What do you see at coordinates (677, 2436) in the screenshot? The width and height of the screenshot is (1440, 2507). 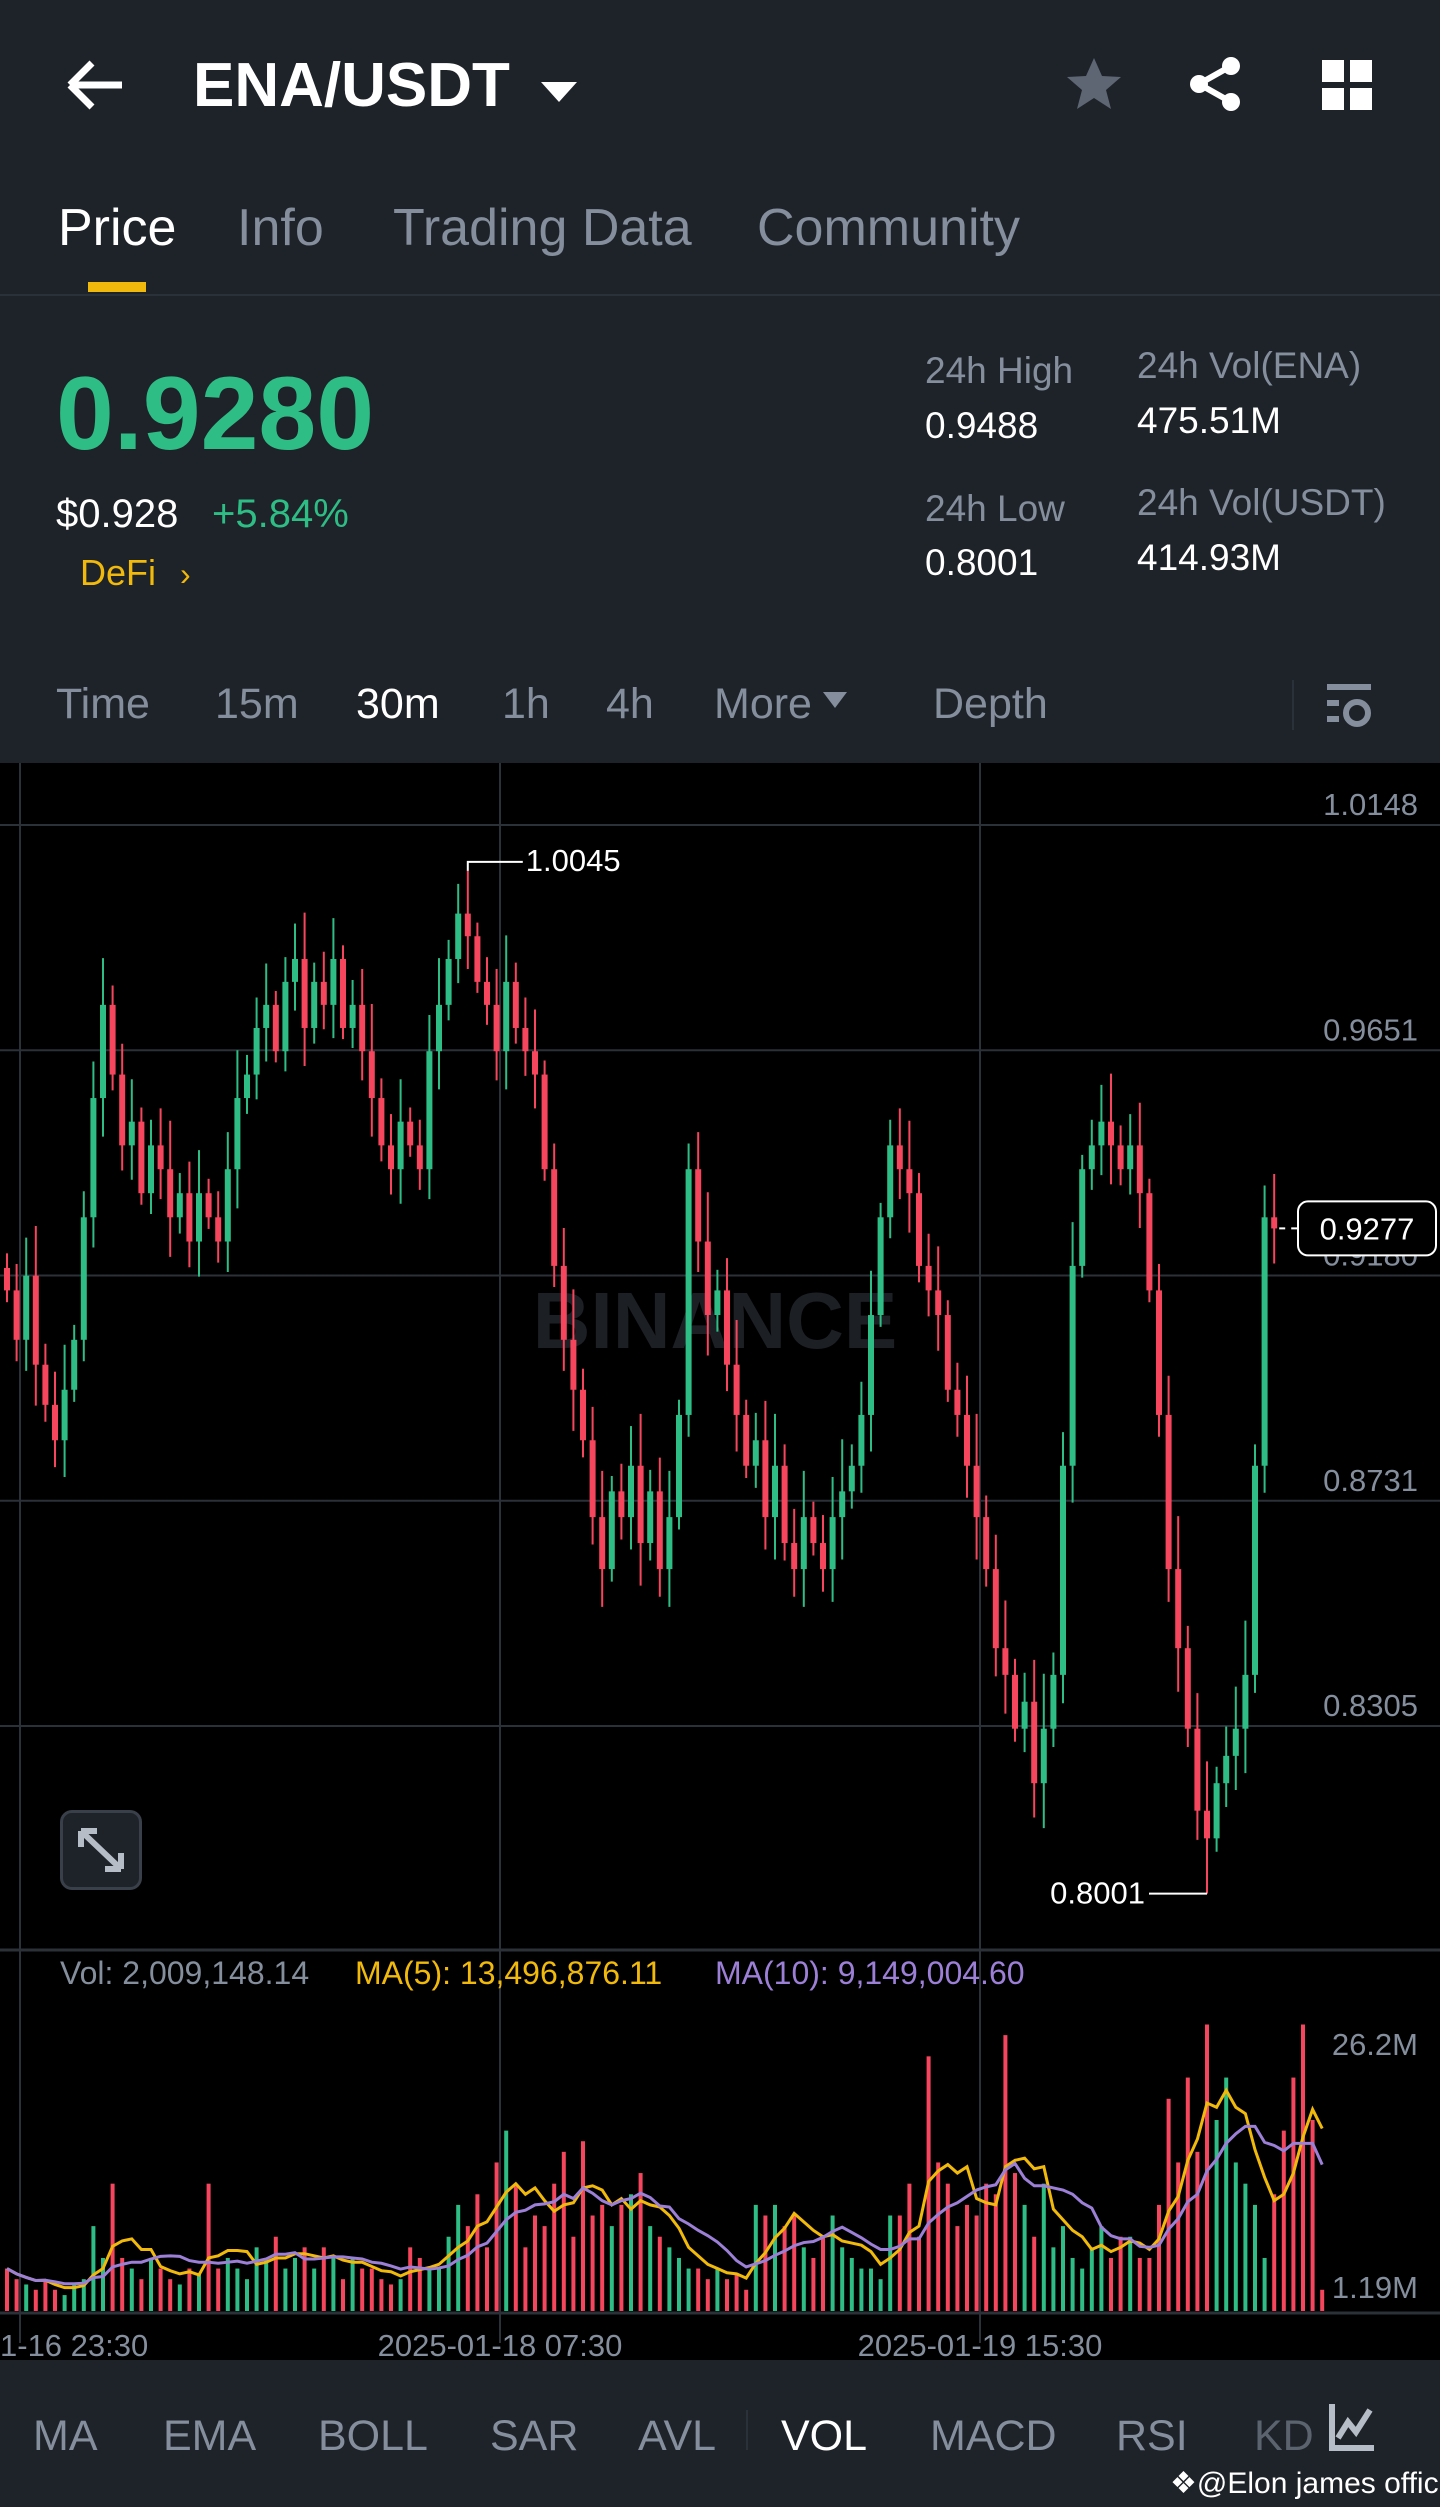 I see `indicator-avl: AVL` at bounding box center [677, 2436].